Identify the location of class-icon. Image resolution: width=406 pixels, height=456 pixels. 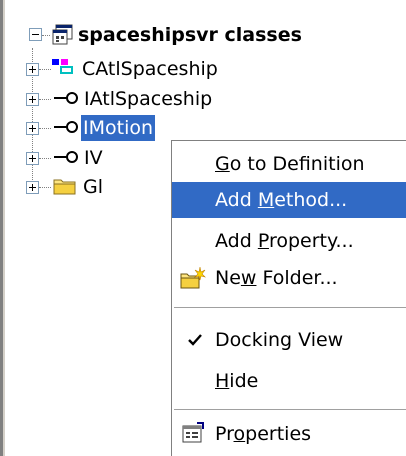
(62, 66).